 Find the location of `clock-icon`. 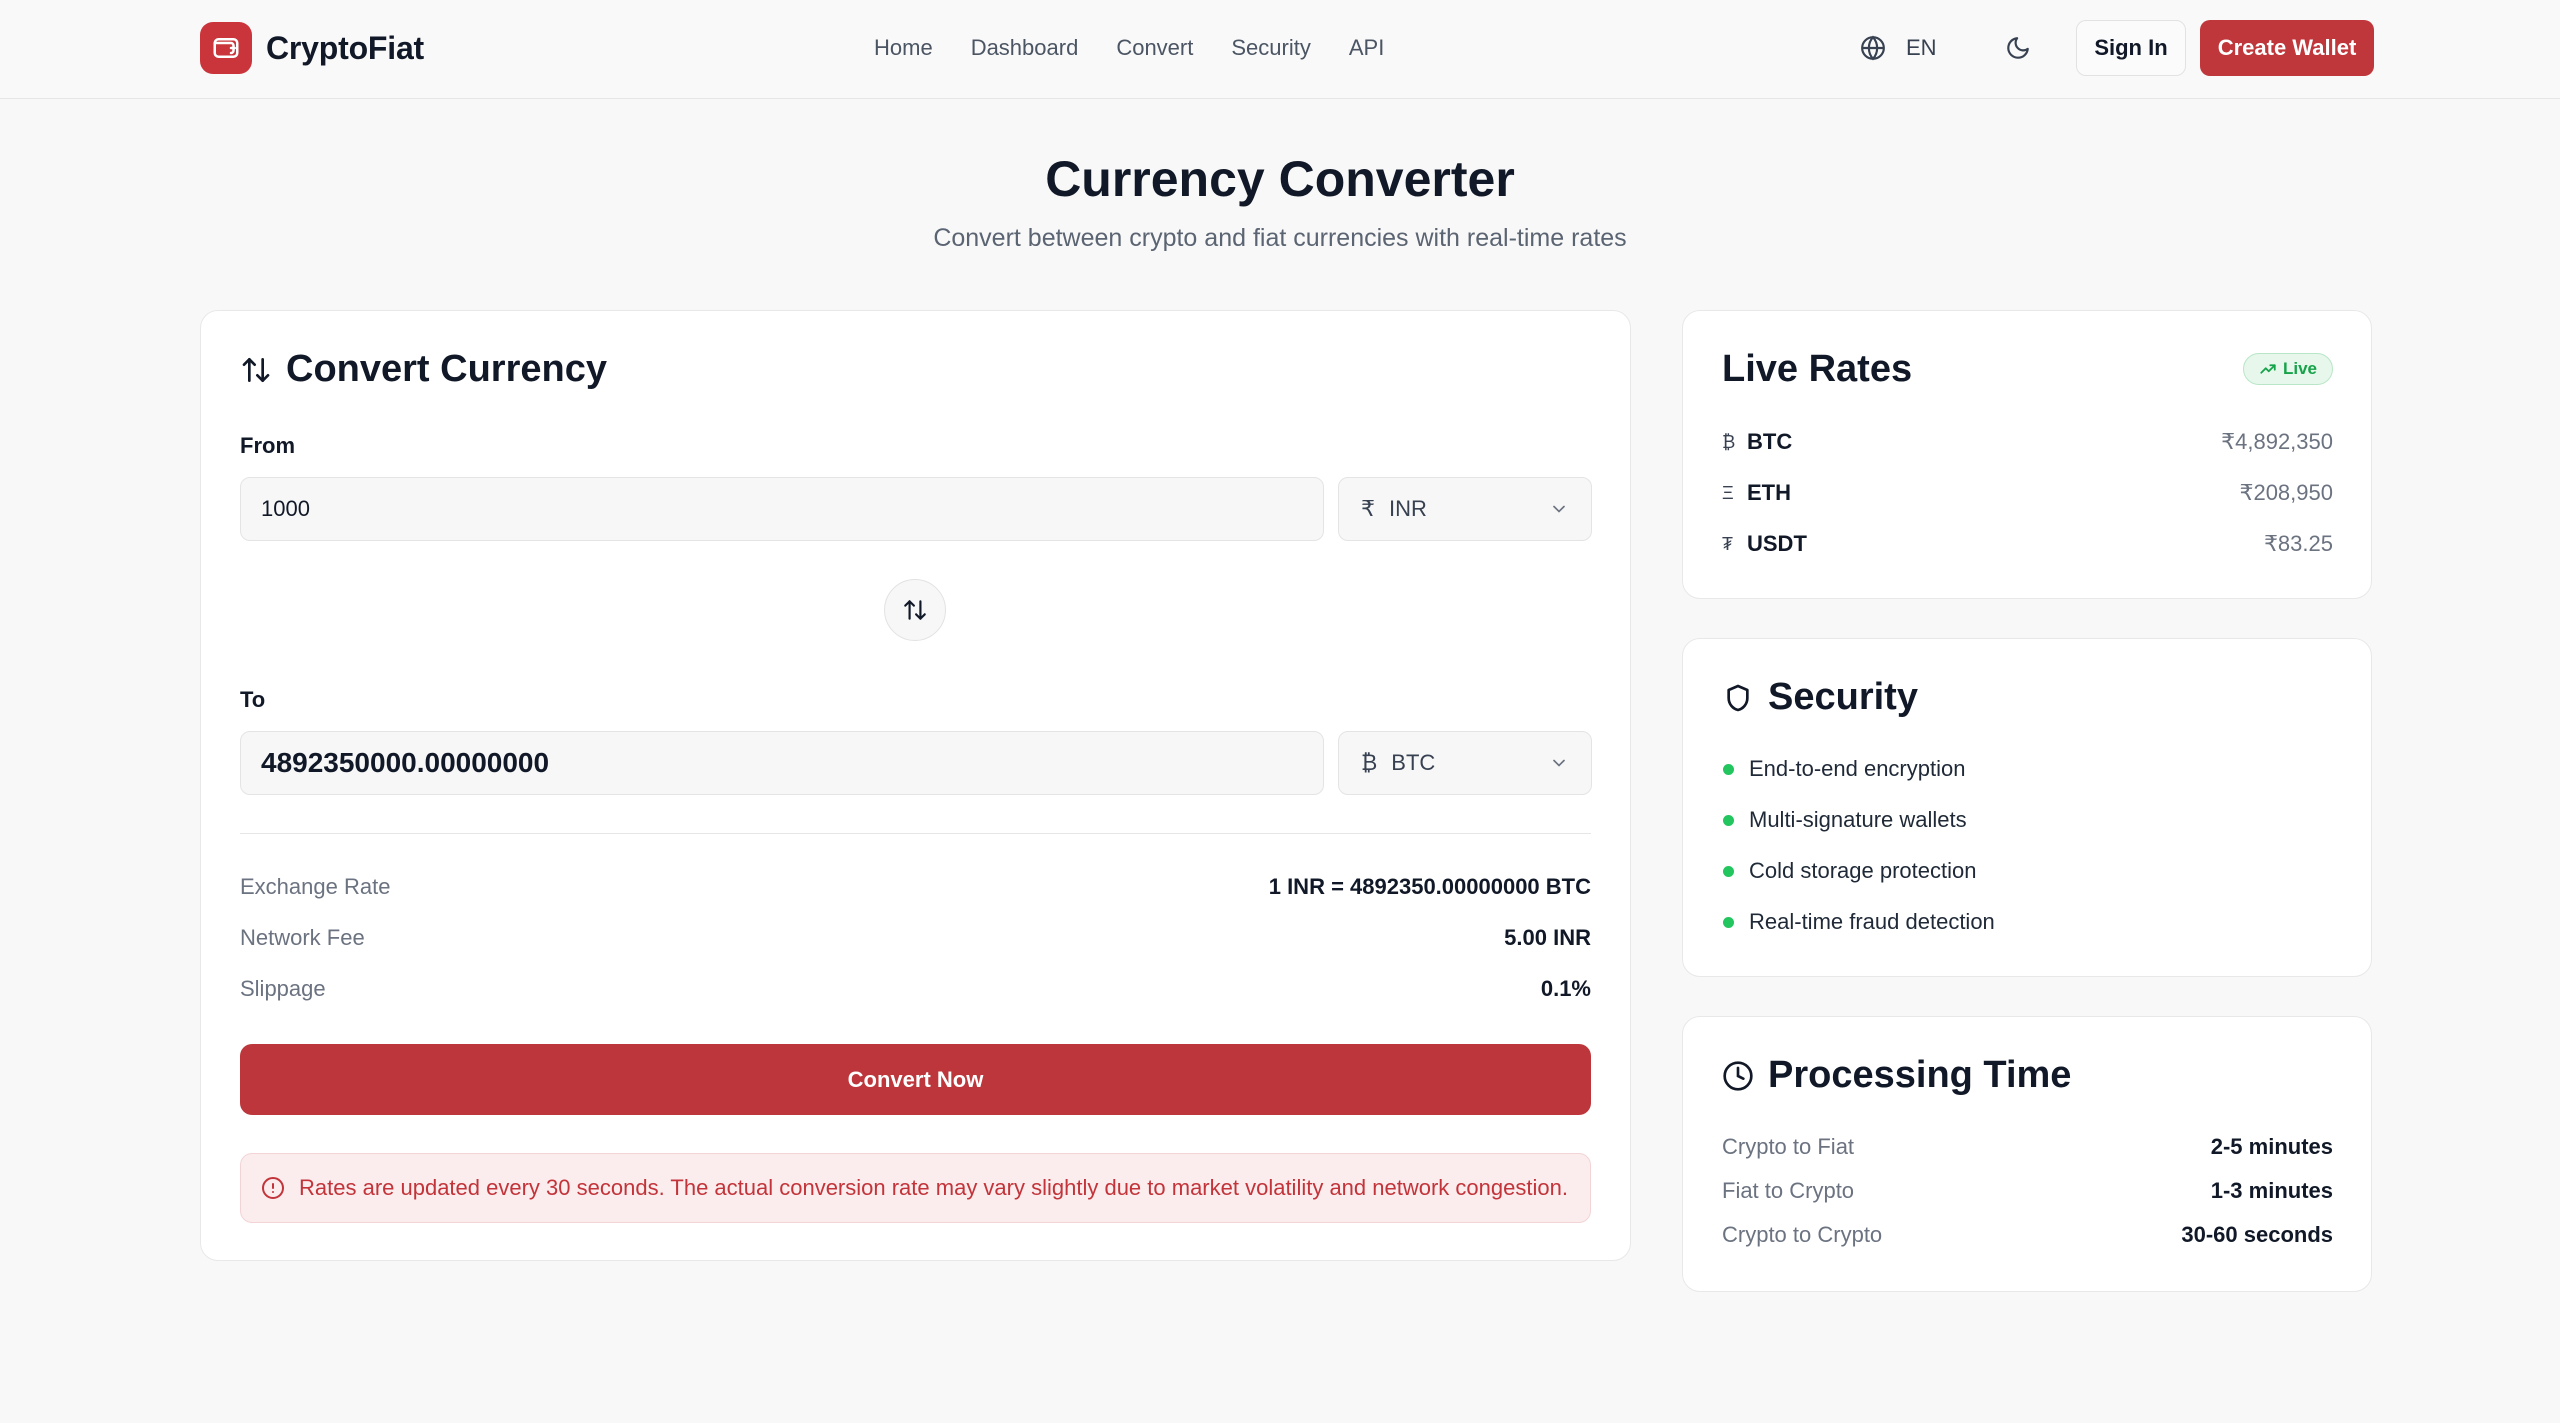

clock-icon is located at coordinates (1738, 1076).